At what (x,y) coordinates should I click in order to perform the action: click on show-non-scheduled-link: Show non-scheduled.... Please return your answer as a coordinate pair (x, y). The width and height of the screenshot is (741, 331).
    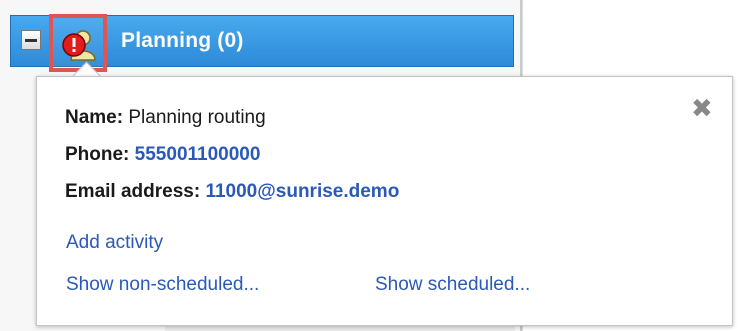
    Looking at the image, I should click on (162, 285).